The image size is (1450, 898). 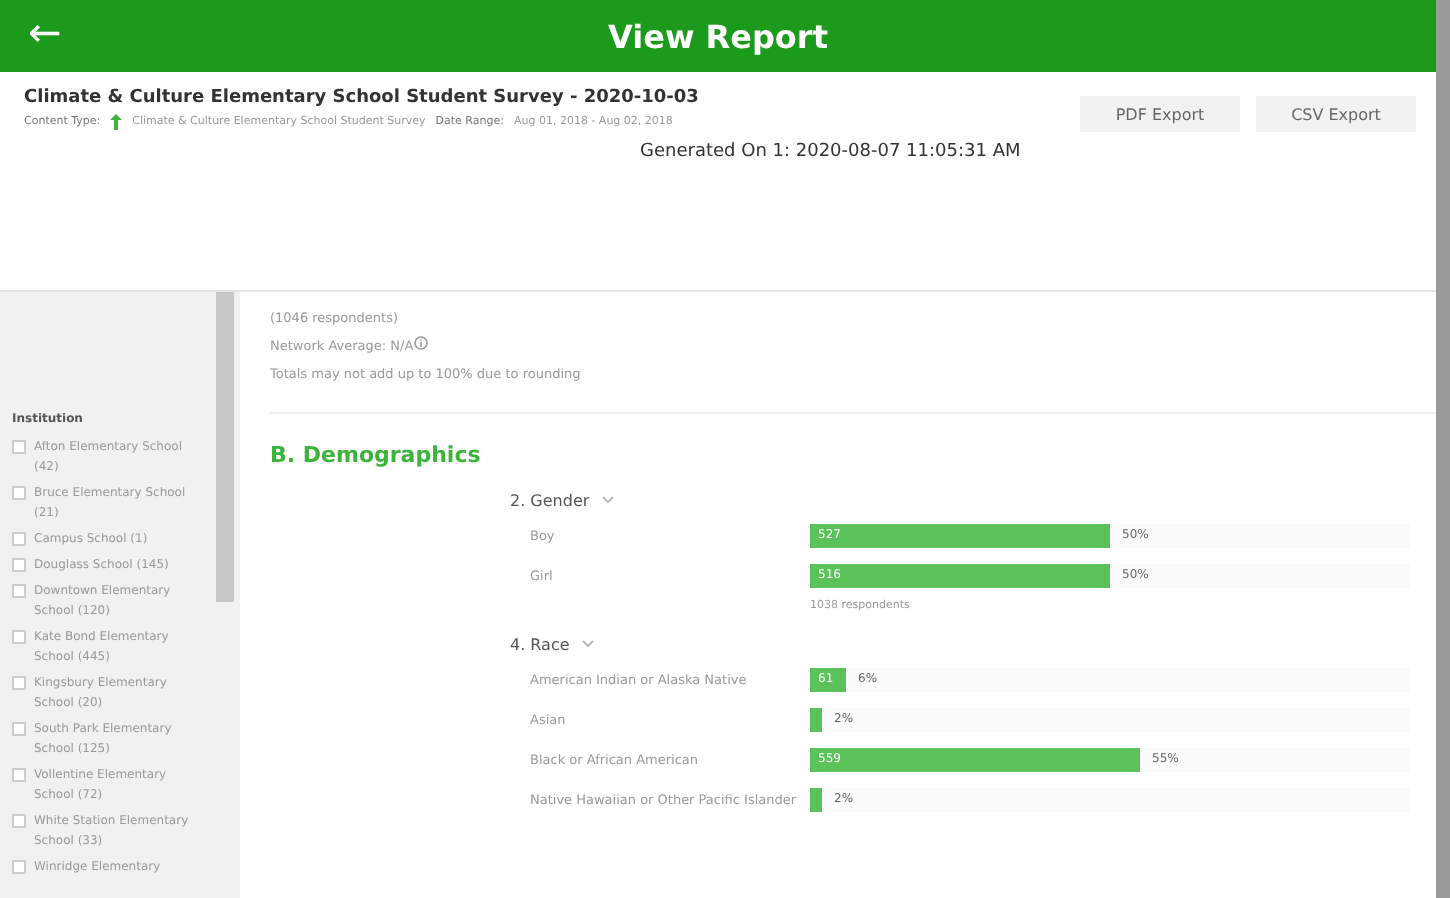 What do you see at coordinates (550, 500) in the screenshot?
I see `question-title: 2. Gender` at bounding box center [550, 500].